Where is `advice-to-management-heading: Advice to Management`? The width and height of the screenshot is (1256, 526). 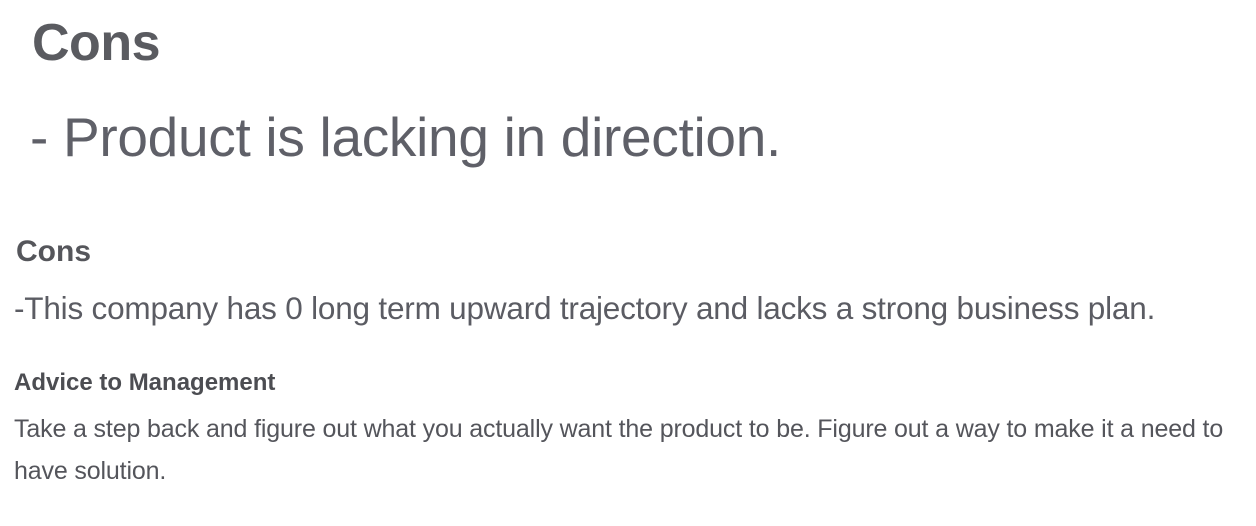 advice-to-management-heading: Advice to Management is located at coordinates (145, 382).